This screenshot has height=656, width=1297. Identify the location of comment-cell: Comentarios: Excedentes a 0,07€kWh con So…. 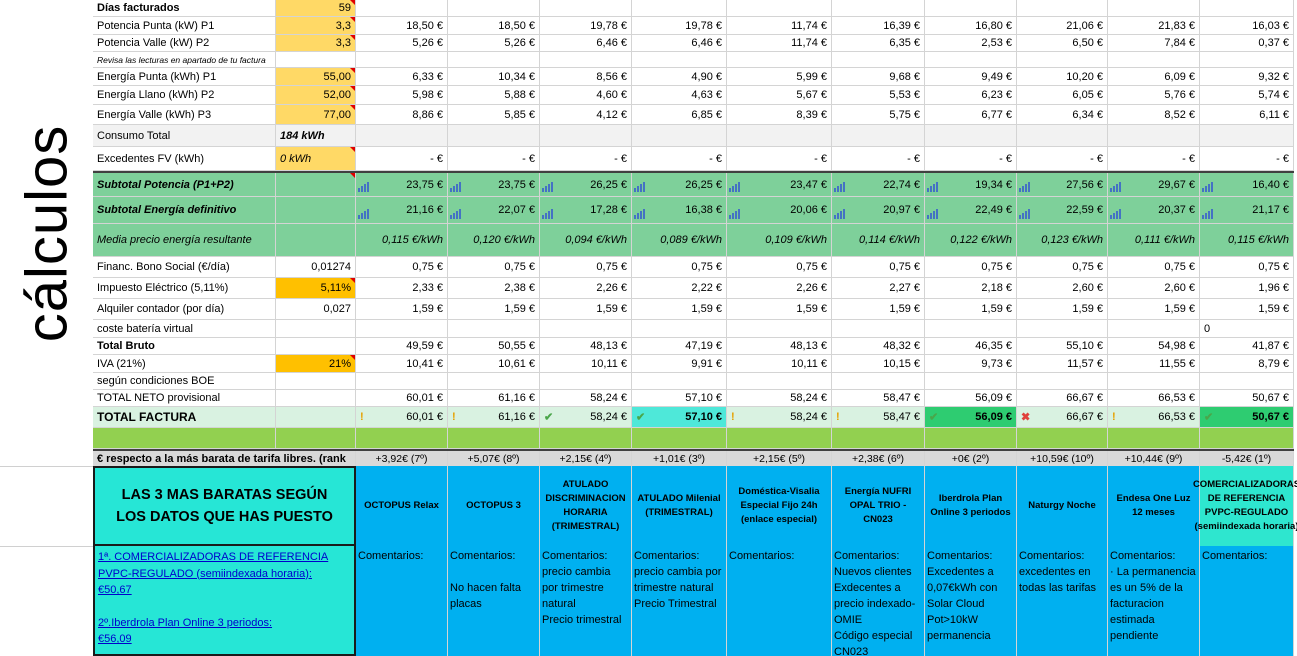
(971, 601).